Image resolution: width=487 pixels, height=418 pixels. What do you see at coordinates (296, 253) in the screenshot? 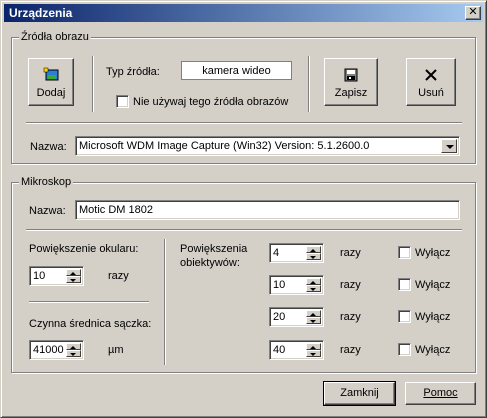
I see `objective-spinner: 4` at bounding box center [296, 253].